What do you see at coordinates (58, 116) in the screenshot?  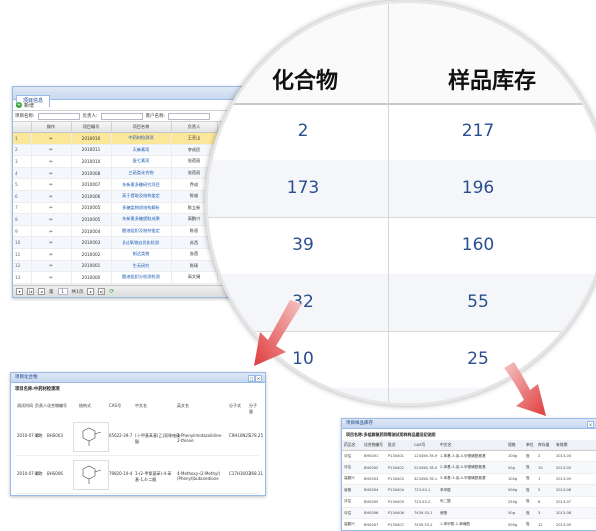 I see `project-name-input` at bounding box center [58, 116].